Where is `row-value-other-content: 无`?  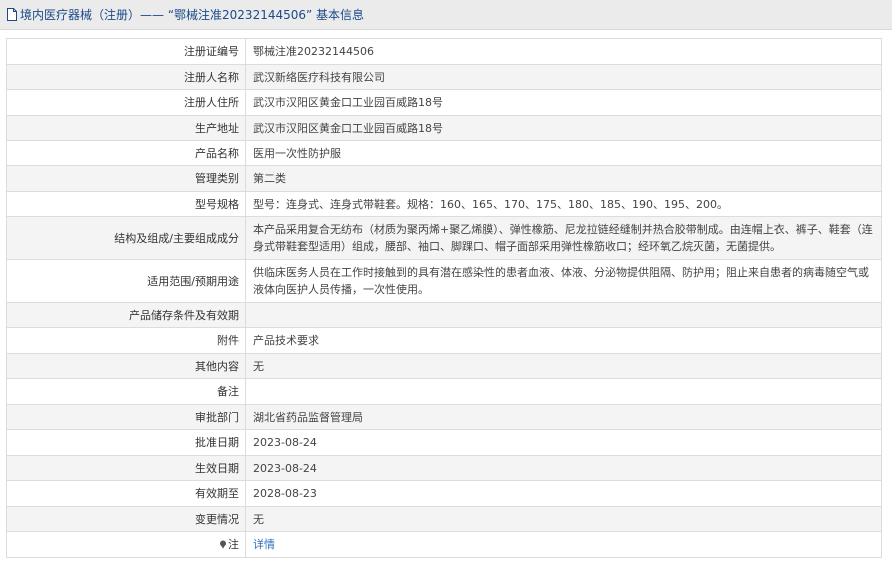
row-value-other-content: 无 is located at coordinates (563, 366).